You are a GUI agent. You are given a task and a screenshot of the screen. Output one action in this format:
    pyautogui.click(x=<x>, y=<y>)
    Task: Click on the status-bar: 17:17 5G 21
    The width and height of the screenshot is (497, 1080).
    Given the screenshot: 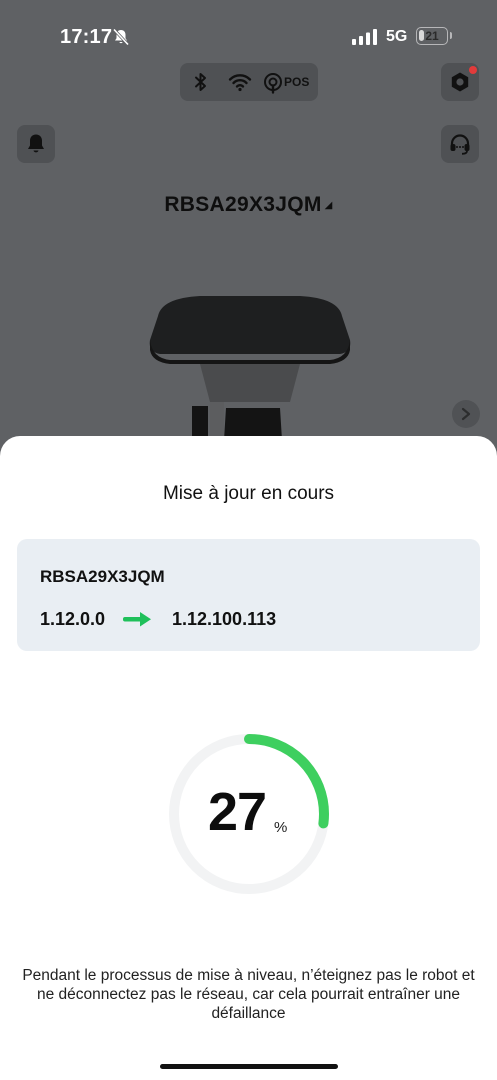 What is the action you would take?
    pyautogui.click(x=248, y=36)
    